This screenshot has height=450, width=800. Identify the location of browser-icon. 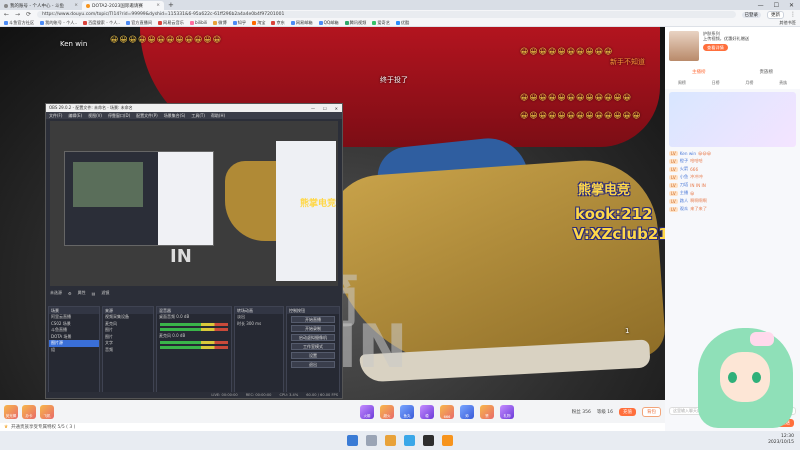
(409, 440).